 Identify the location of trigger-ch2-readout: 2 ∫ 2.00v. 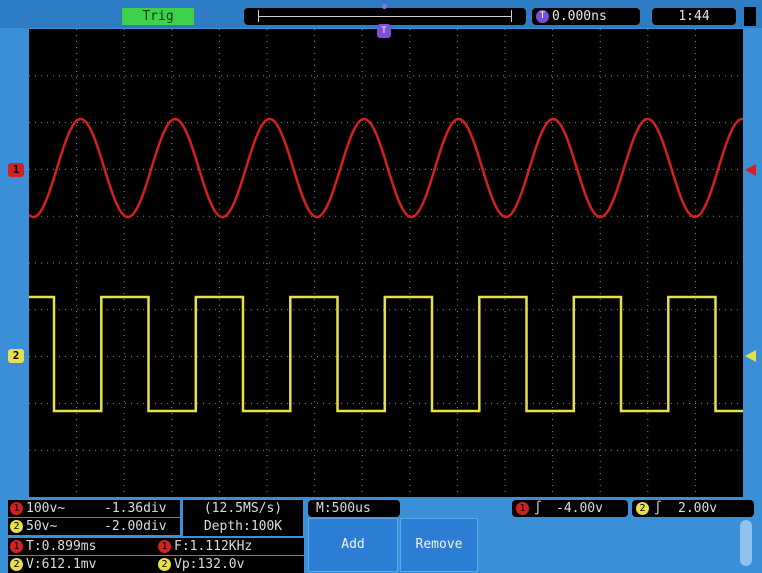
(693, 508).